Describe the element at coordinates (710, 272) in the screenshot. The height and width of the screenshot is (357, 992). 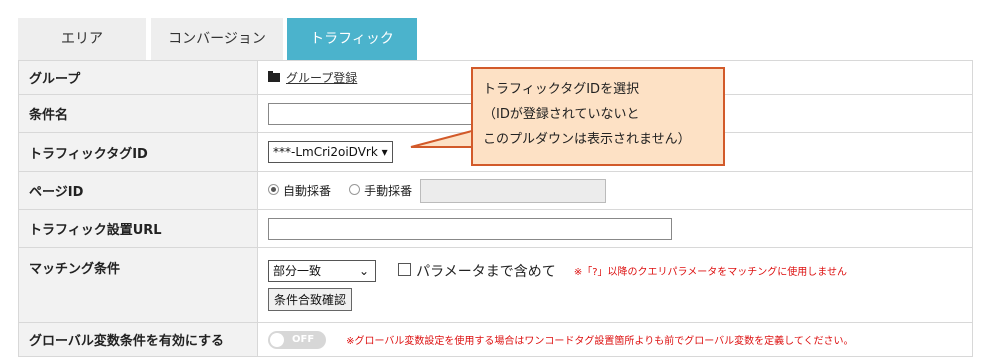
I see `matching-note: ※「?」以降のクエリパラメータをマッチングに使用しません` at that location.